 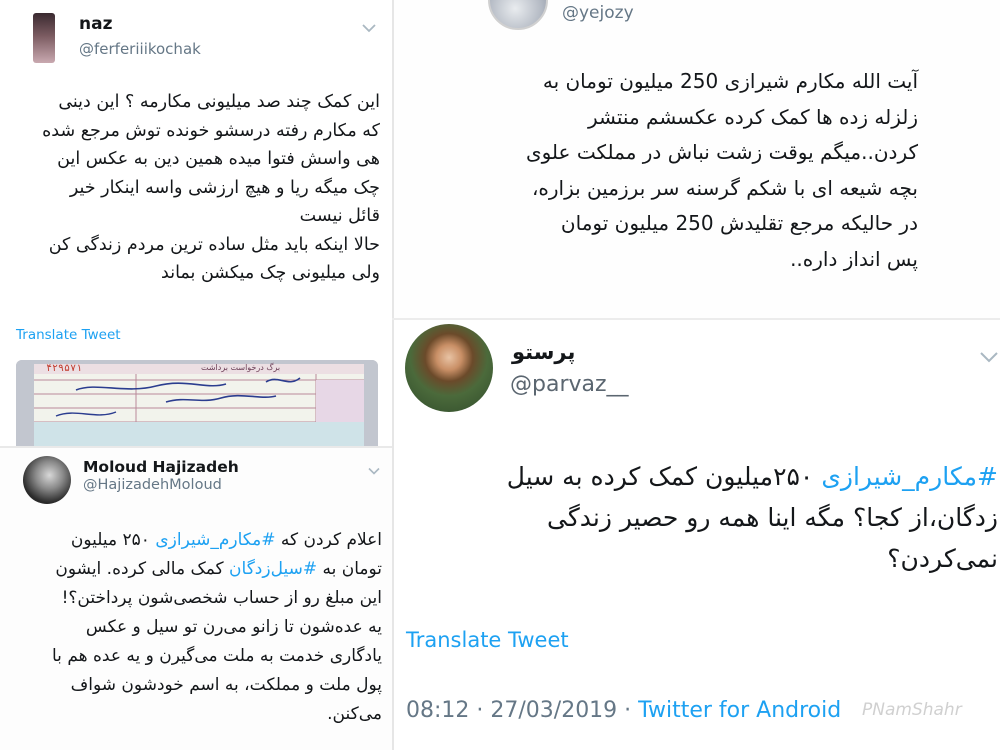 I want to click on text-line: زلزله زده ها کمک کرده عکسشم منتشر, so click(x=753, y=116).